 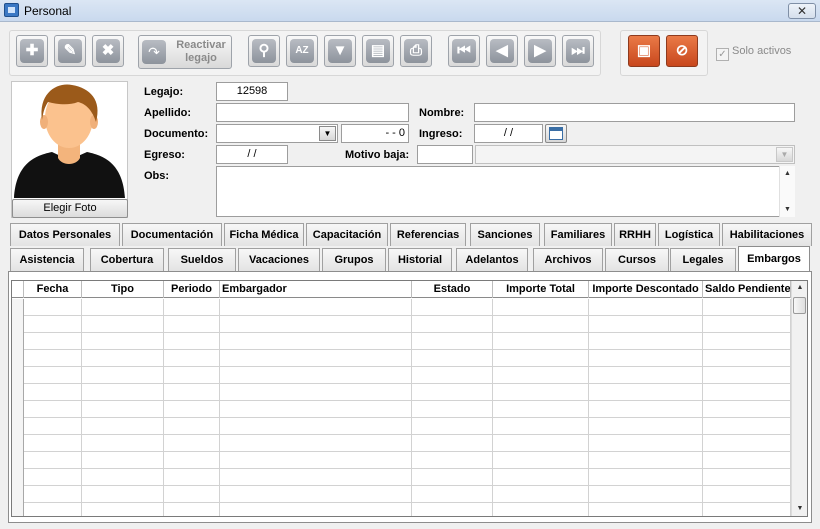 What do you see at coordinates (540, 51) in the screenshot?
I see `next-record-button: ▶` at bounding box center [540, 51].